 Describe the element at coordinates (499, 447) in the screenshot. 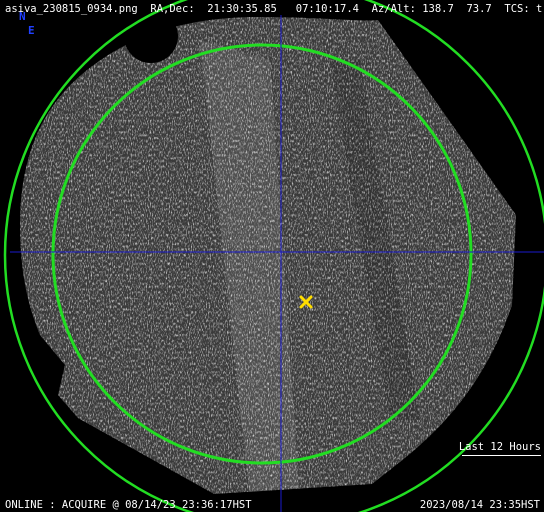

I see `time-range-label: Last 12 Hours` at that location.